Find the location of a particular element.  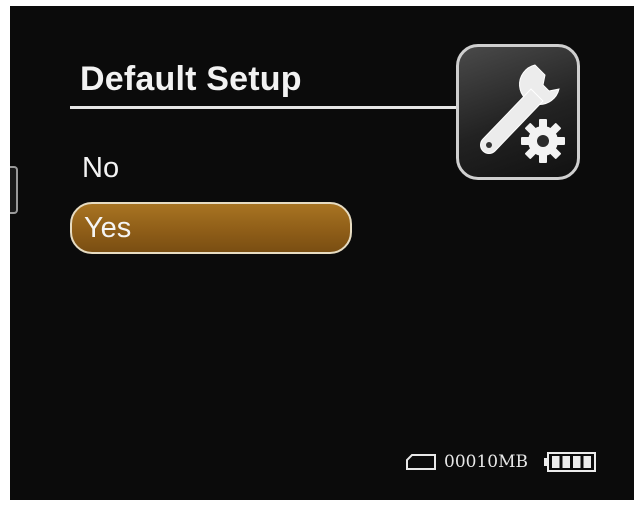

battery-icon is located at coordinates (570, 462).